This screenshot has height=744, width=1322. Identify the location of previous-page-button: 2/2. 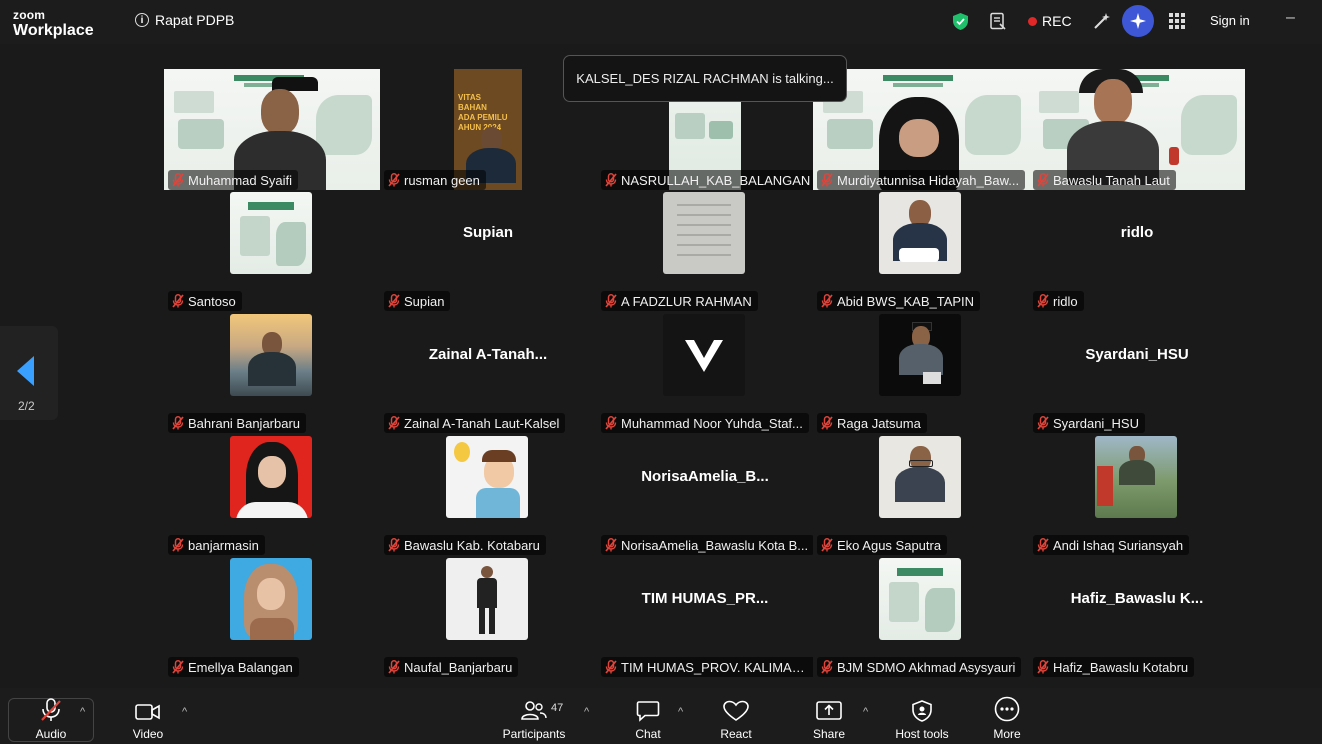
(29, 373).